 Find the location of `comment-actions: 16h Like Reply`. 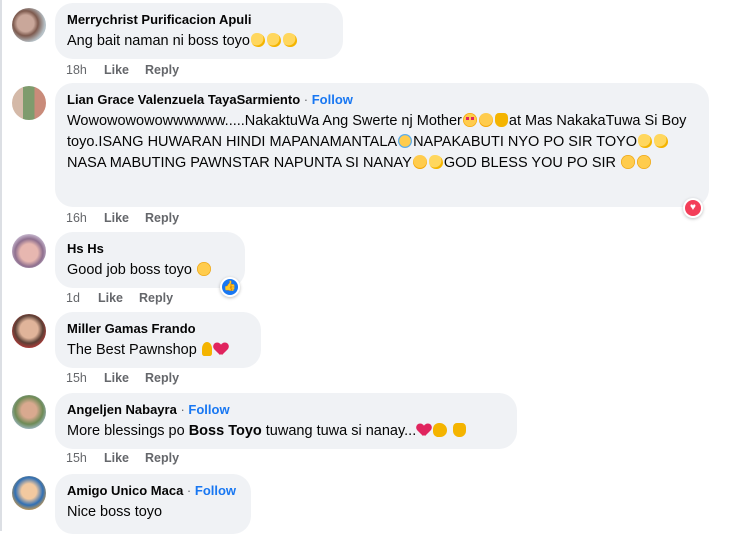

comment-actions: 16h Like Reply is located at coordinates (130, 218).